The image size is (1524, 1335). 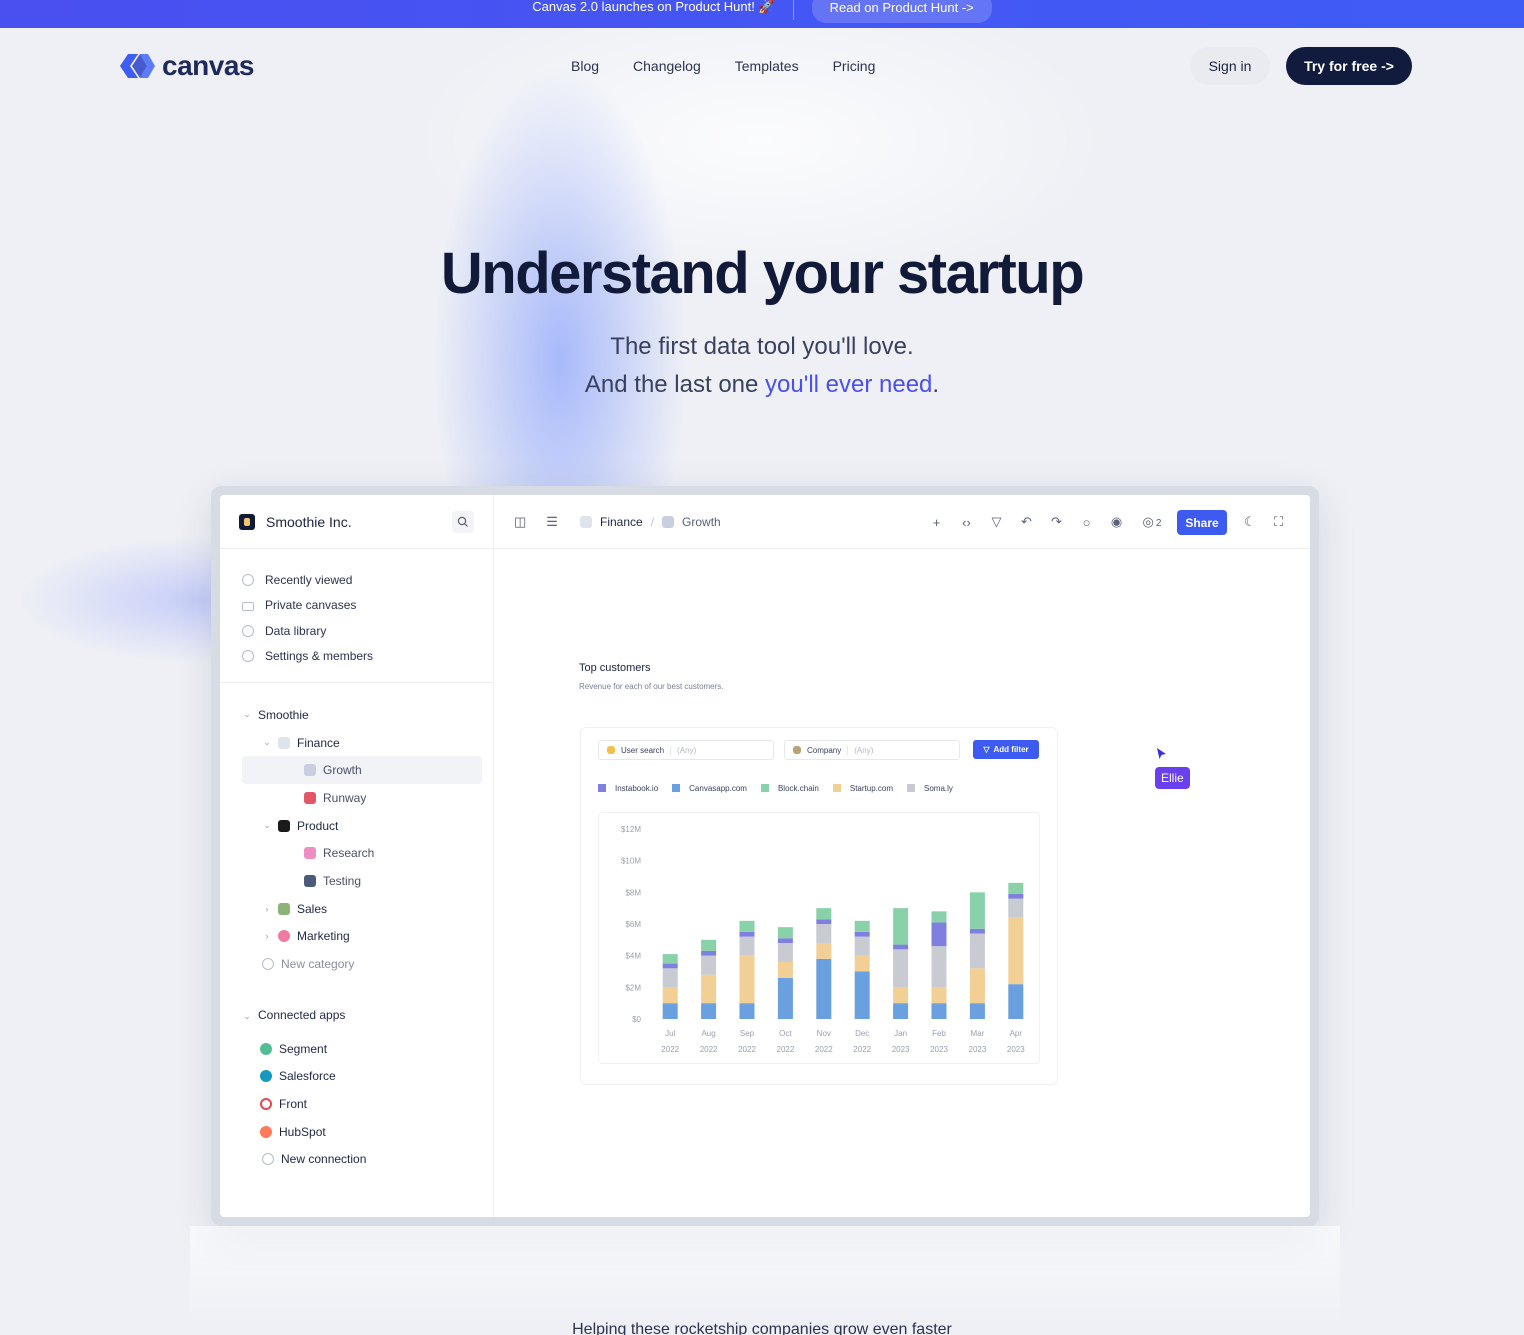 What do you see at coordinates (1006, 749) in the screenshot?
I see `add-filter-button: ▽ Add filter` at bounding box center [1006, 749].